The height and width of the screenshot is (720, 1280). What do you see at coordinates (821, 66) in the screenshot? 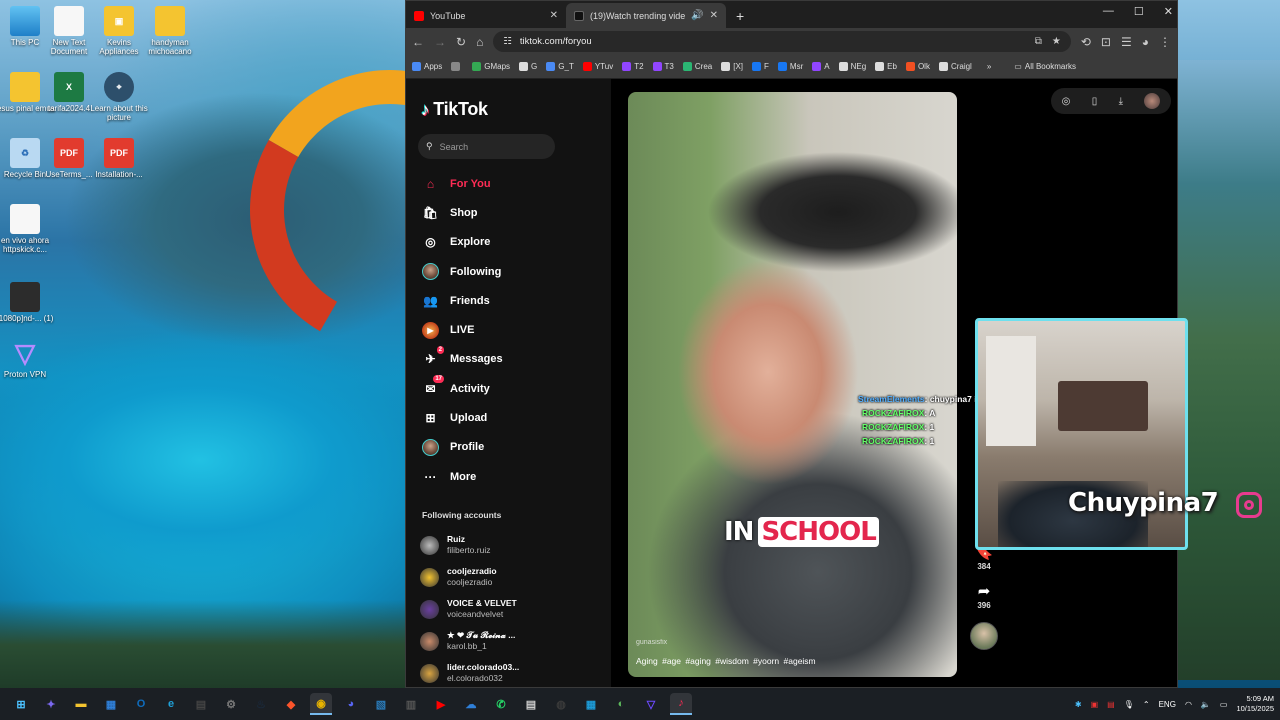
I see `bookmark-a: A` at bounding box center [821, 66].